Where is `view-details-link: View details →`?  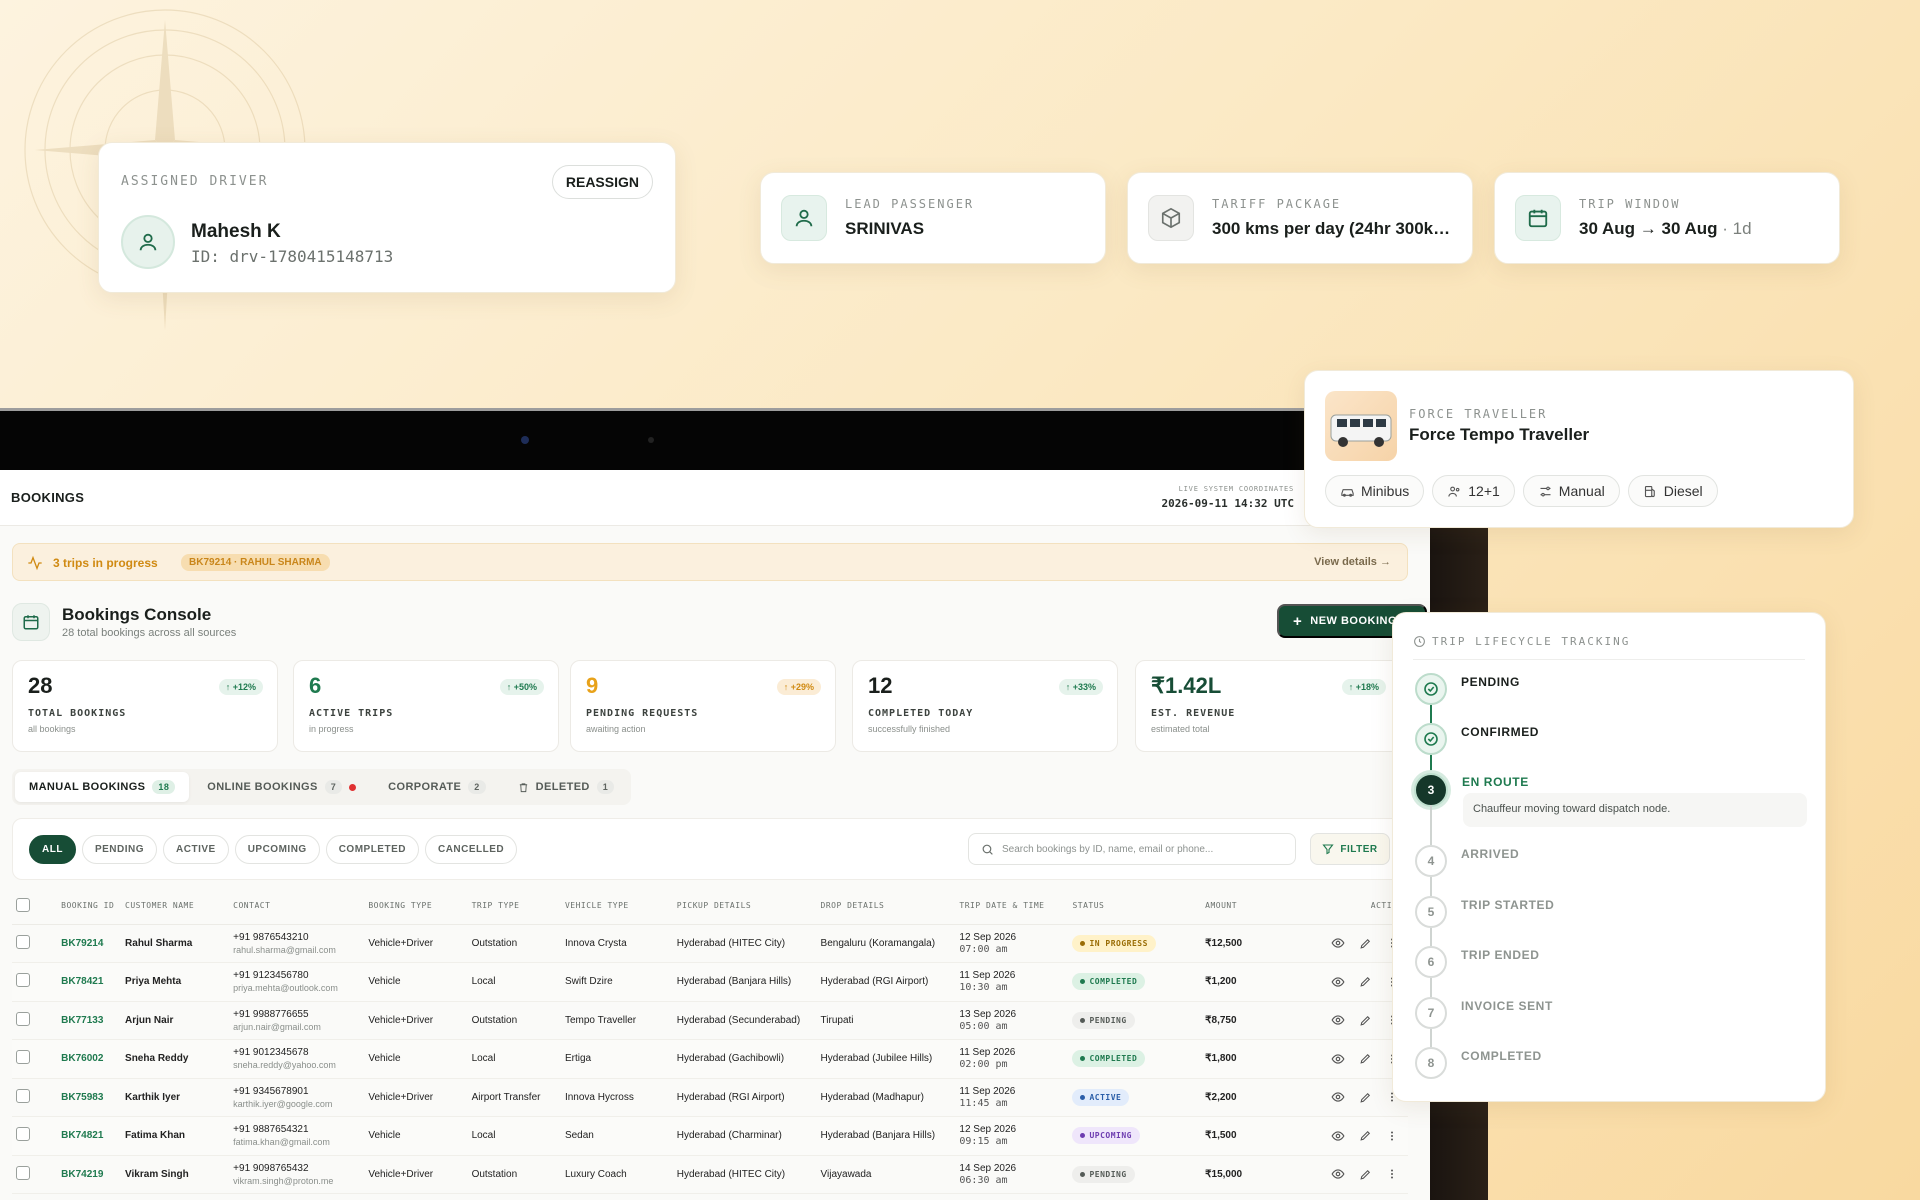 view-details-link: View details → is located at coordinates (1352, 562).